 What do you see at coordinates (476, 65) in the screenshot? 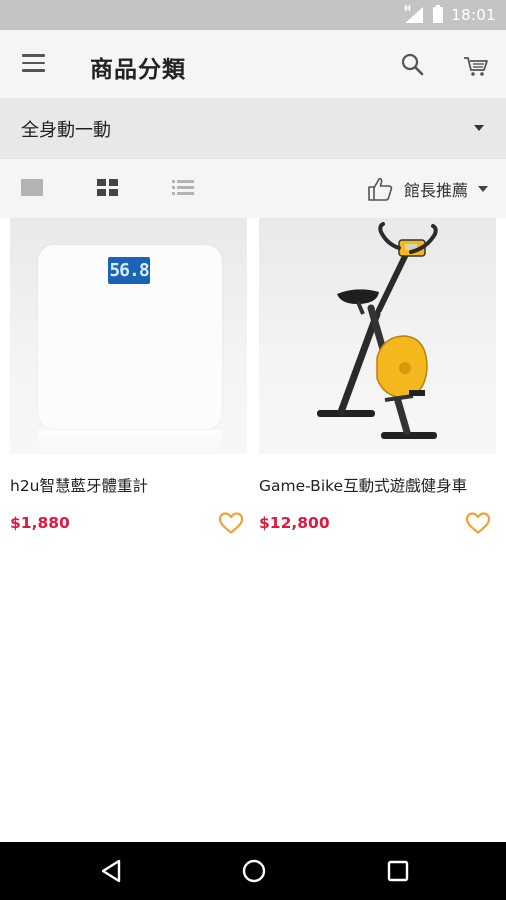
I see `cart-icon` at bounding box center [476, 65].